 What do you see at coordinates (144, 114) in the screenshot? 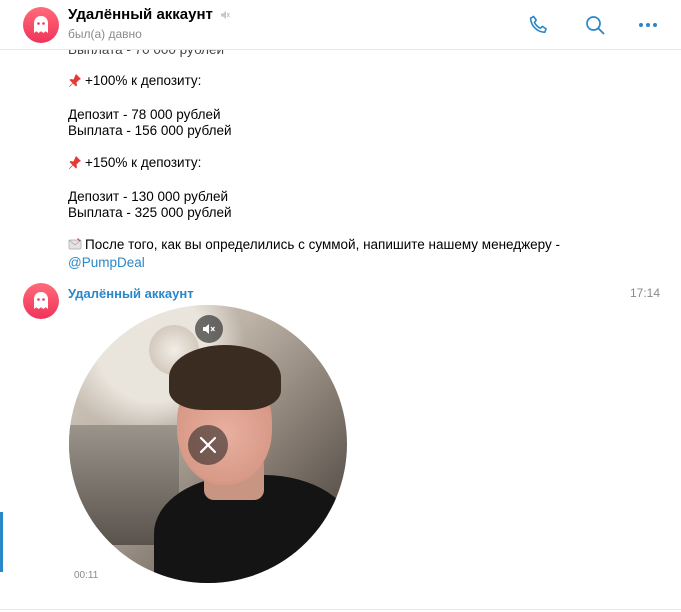
I see `tier100-deposit: Депозит - 78 000 рублей` at bounding box center [144, 114].